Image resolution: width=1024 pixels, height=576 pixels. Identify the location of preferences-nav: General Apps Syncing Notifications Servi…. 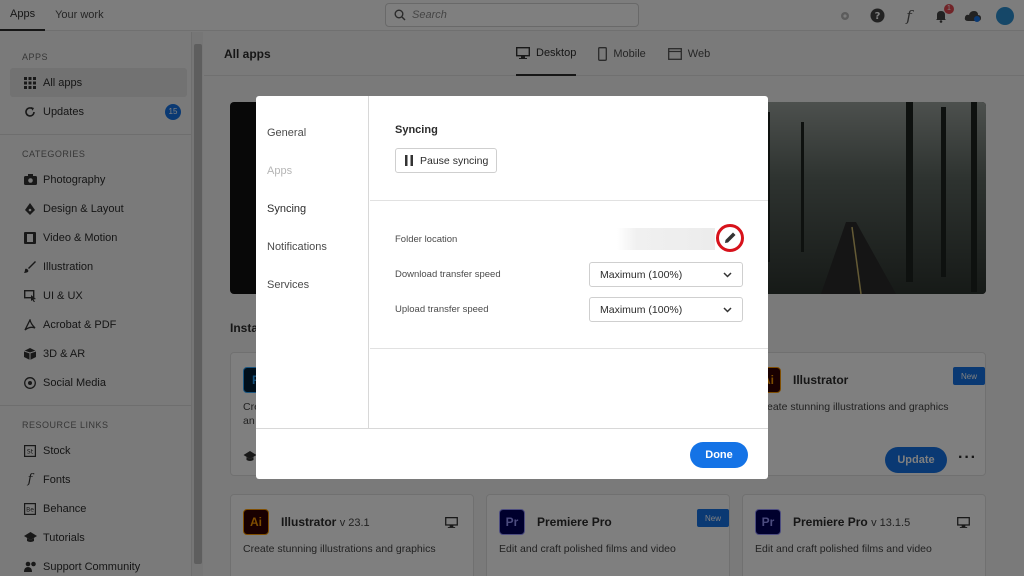
(312, 262).